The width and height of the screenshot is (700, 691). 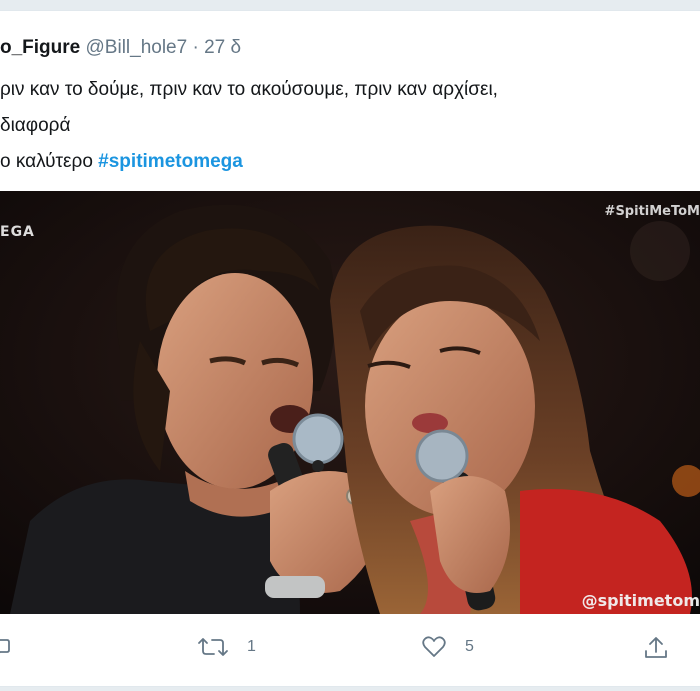 What do you see at coordinates (17, 232) in the screenshot?
I see `channel-logo: EGA` at bounding box center [17, 232].